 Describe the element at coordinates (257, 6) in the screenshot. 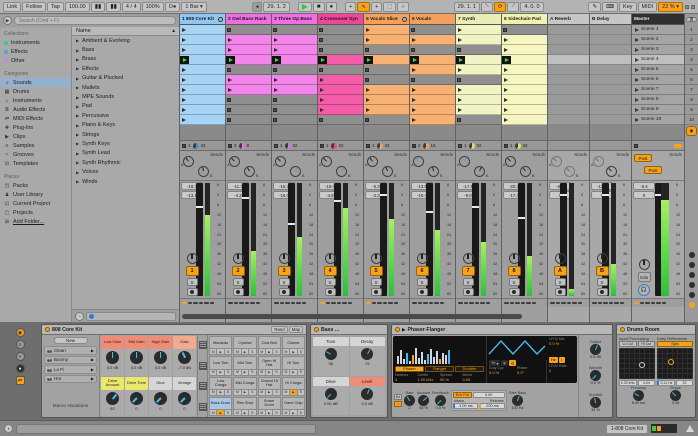

I see `back-to-arrangement-button: ◂` at that location.